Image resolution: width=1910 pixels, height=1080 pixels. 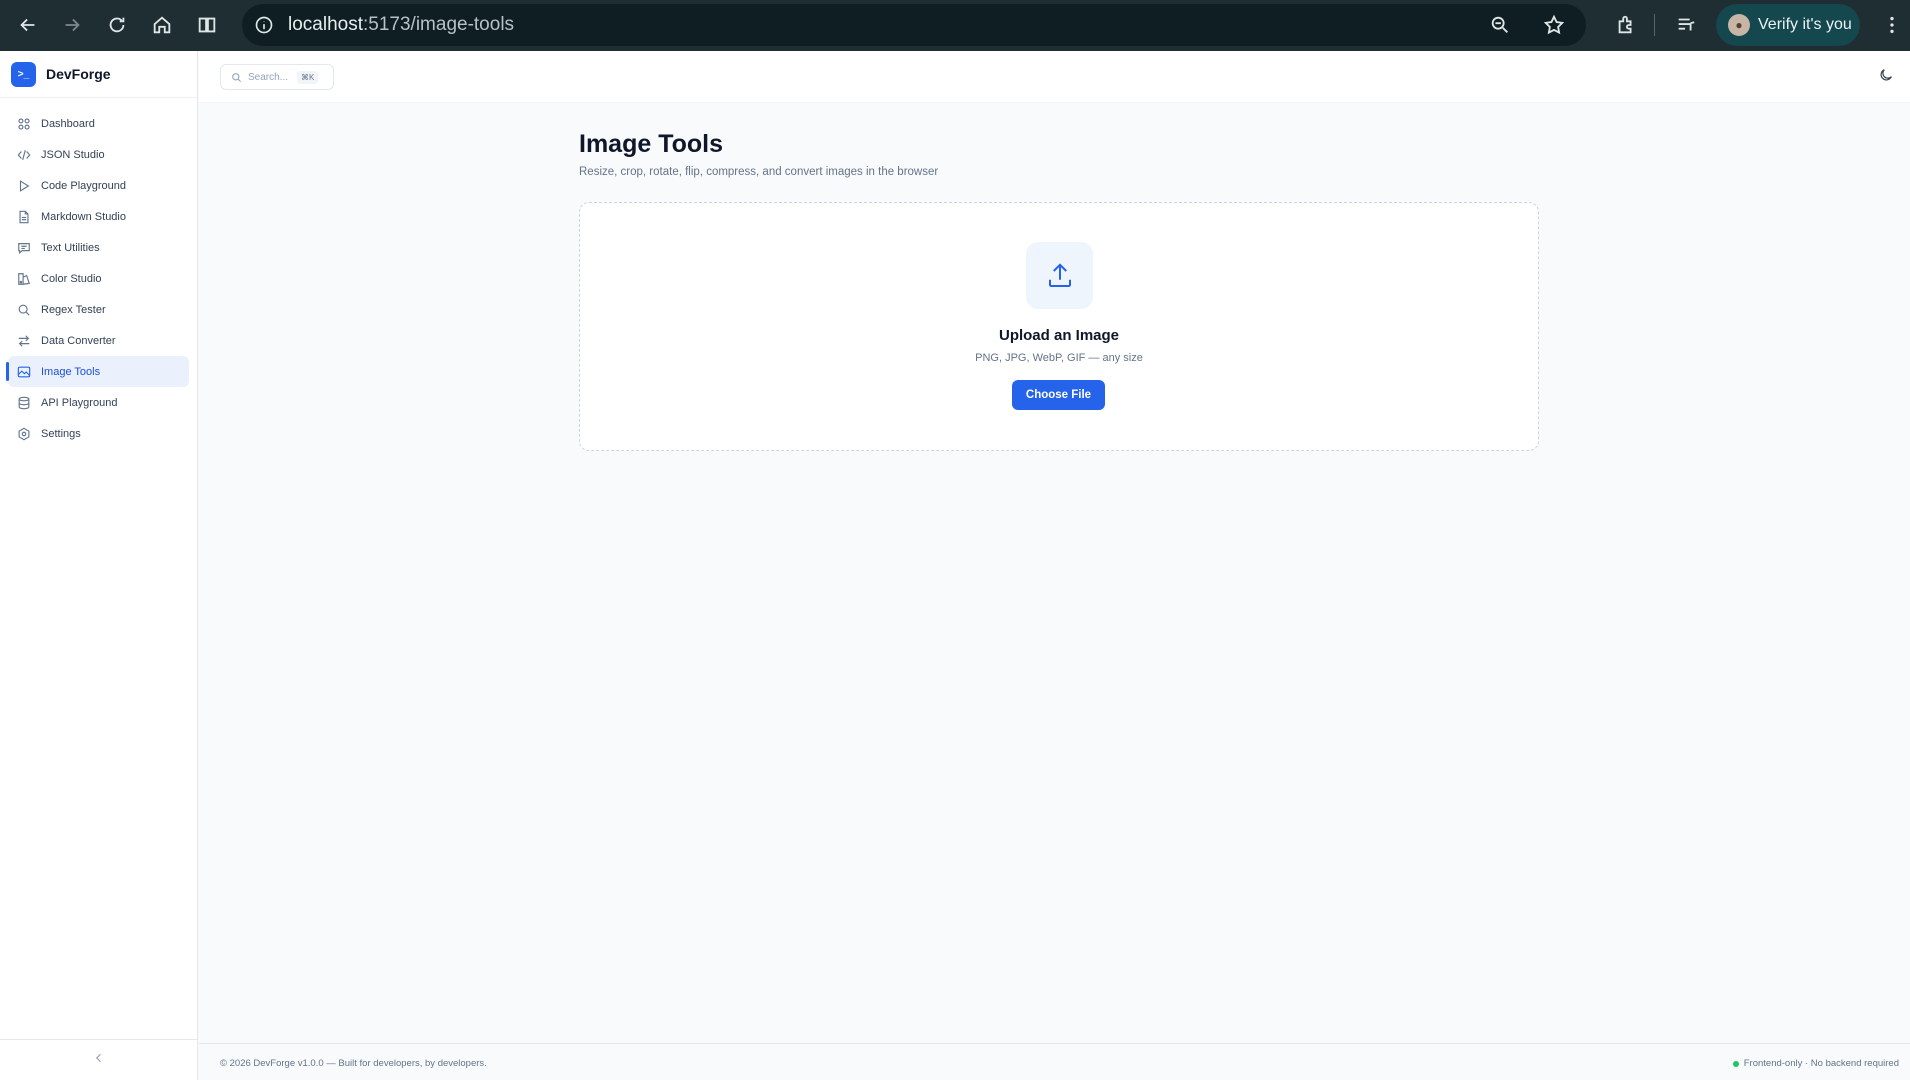 What do you see at coordinates (1654, 25) in the screenshot?
I see `toolbar-separator` at bounding box center [1654, 25].